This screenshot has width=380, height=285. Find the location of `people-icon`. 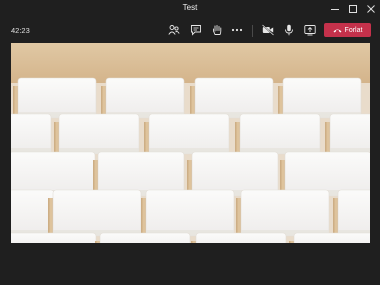

people-icon is located at coordinates (174, 30).